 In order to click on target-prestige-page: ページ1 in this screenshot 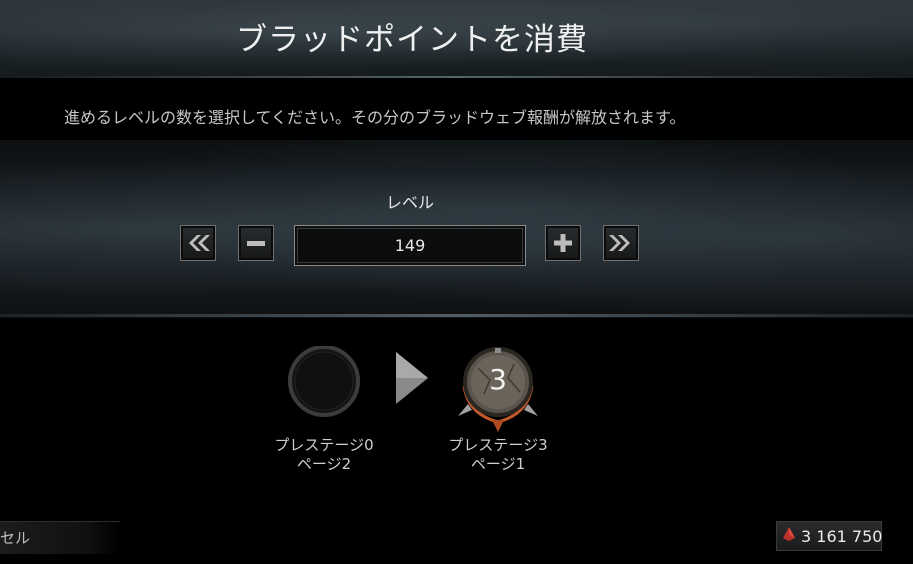, I will do `click(498, 464)`.